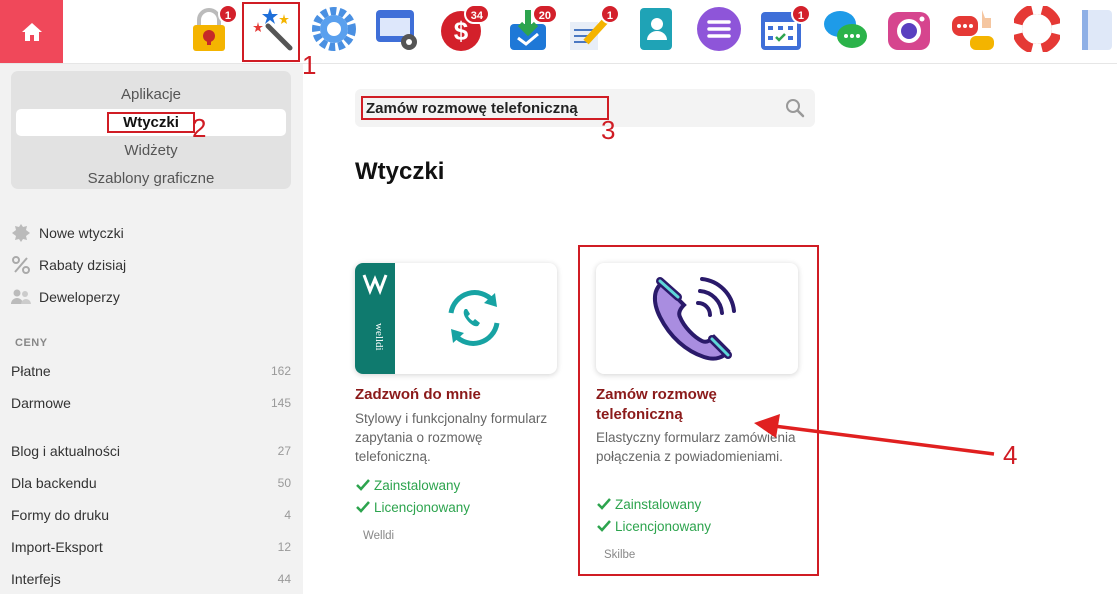  Describe the element at coordinates (284, 547) in the screenshot. I see `category-count: 12` at that location.